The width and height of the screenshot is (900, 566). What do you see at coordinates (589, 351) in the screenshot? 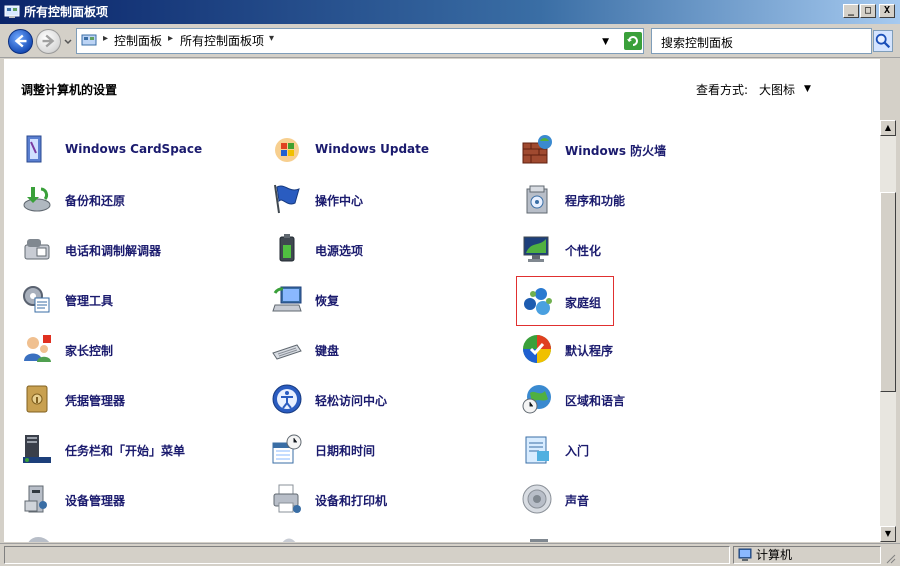
I see `item-label: 默认程序` at bounding box center [589, 351].